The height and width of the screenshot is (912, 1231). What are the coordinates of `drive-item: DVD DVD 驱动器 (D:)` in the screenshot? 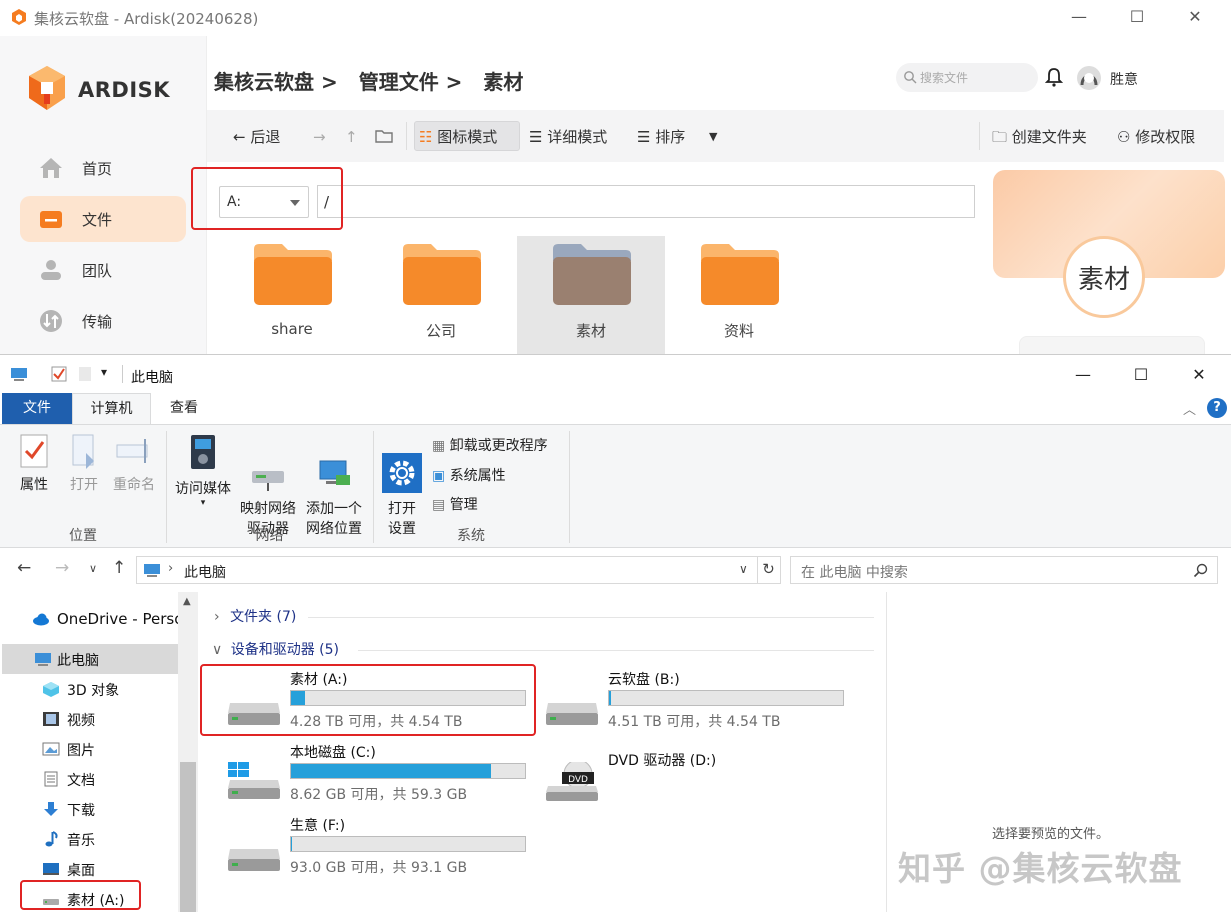 It's located at (681, 775).